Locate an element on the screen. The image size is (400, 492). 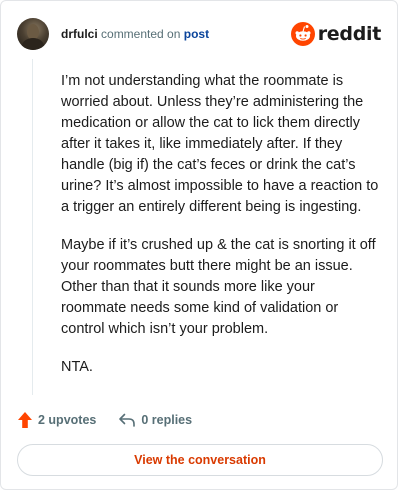
comment-header: drfulci commented on post reddit is located at coordinates (199, 34).